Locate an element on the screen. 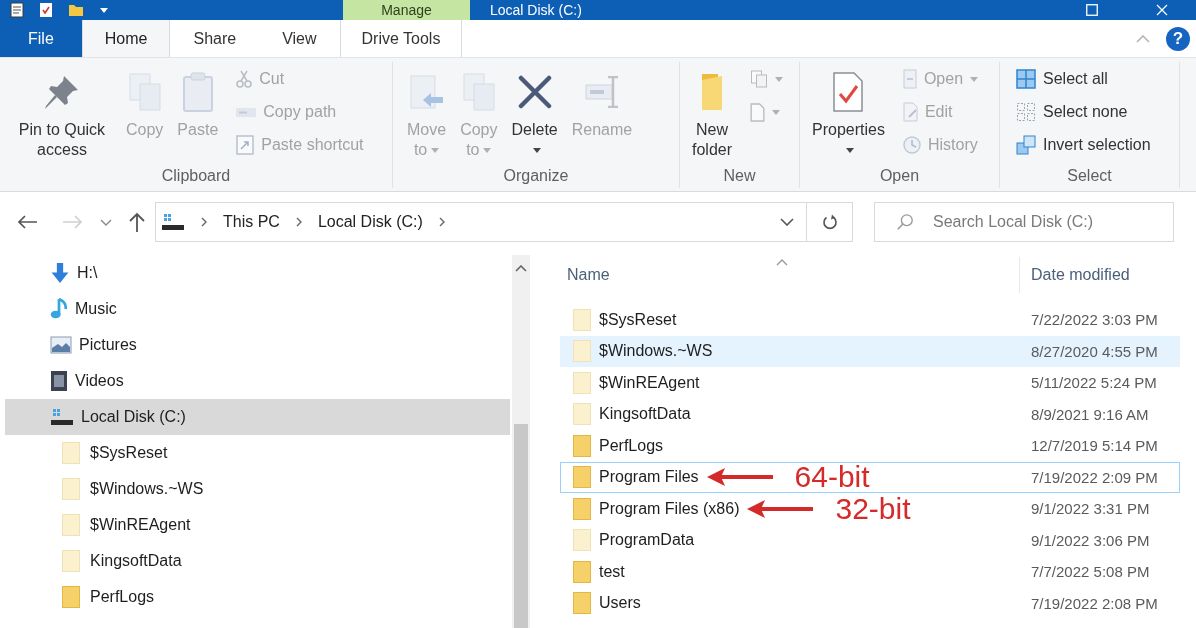 Image resolution: width=1196 pixels, height=628 pixels. address-bar: This PC Local Disk (C:) is located at coordinates (481, 222).